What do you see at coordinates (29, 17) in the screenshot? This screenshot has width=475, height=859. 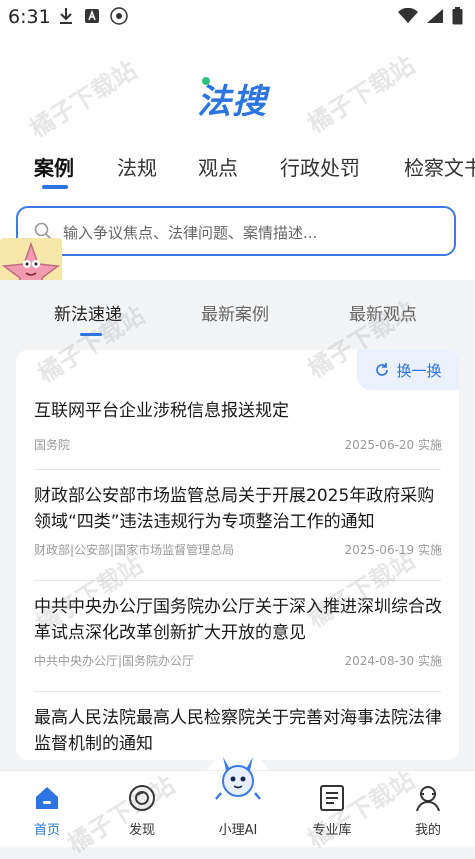 I see `status-time: 6:31` at bounding box center [29, 17].